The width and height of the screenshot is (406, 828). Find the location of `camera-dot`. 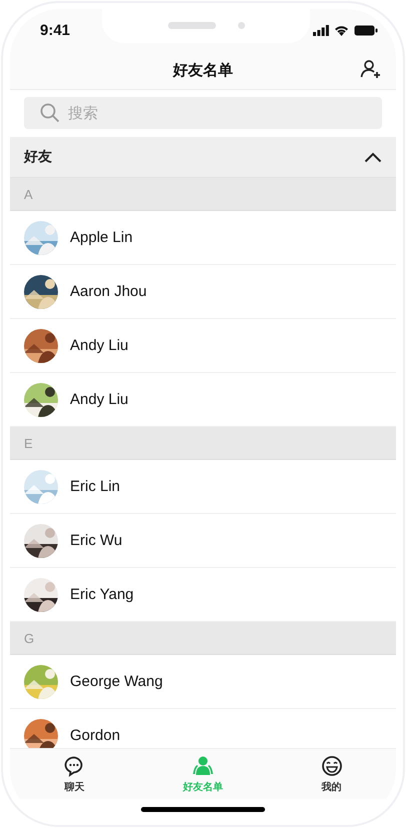

camera-dot is located at coordinates (241, 25).